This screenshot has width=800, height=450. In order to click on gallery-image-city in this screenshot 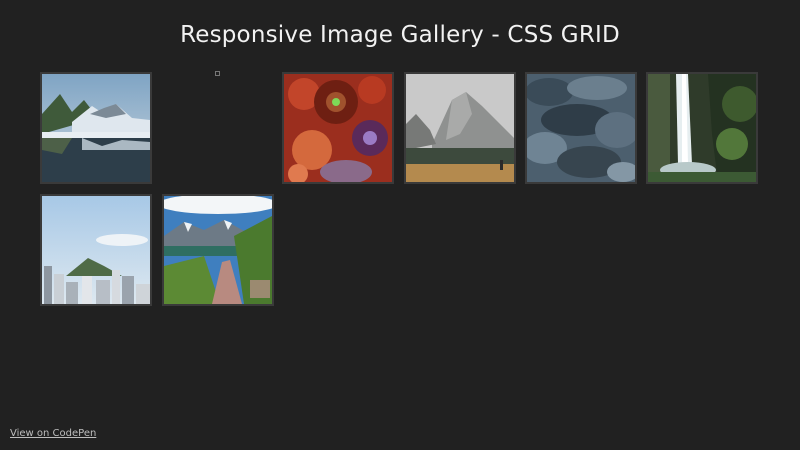, I will do `click(96, 250)`.